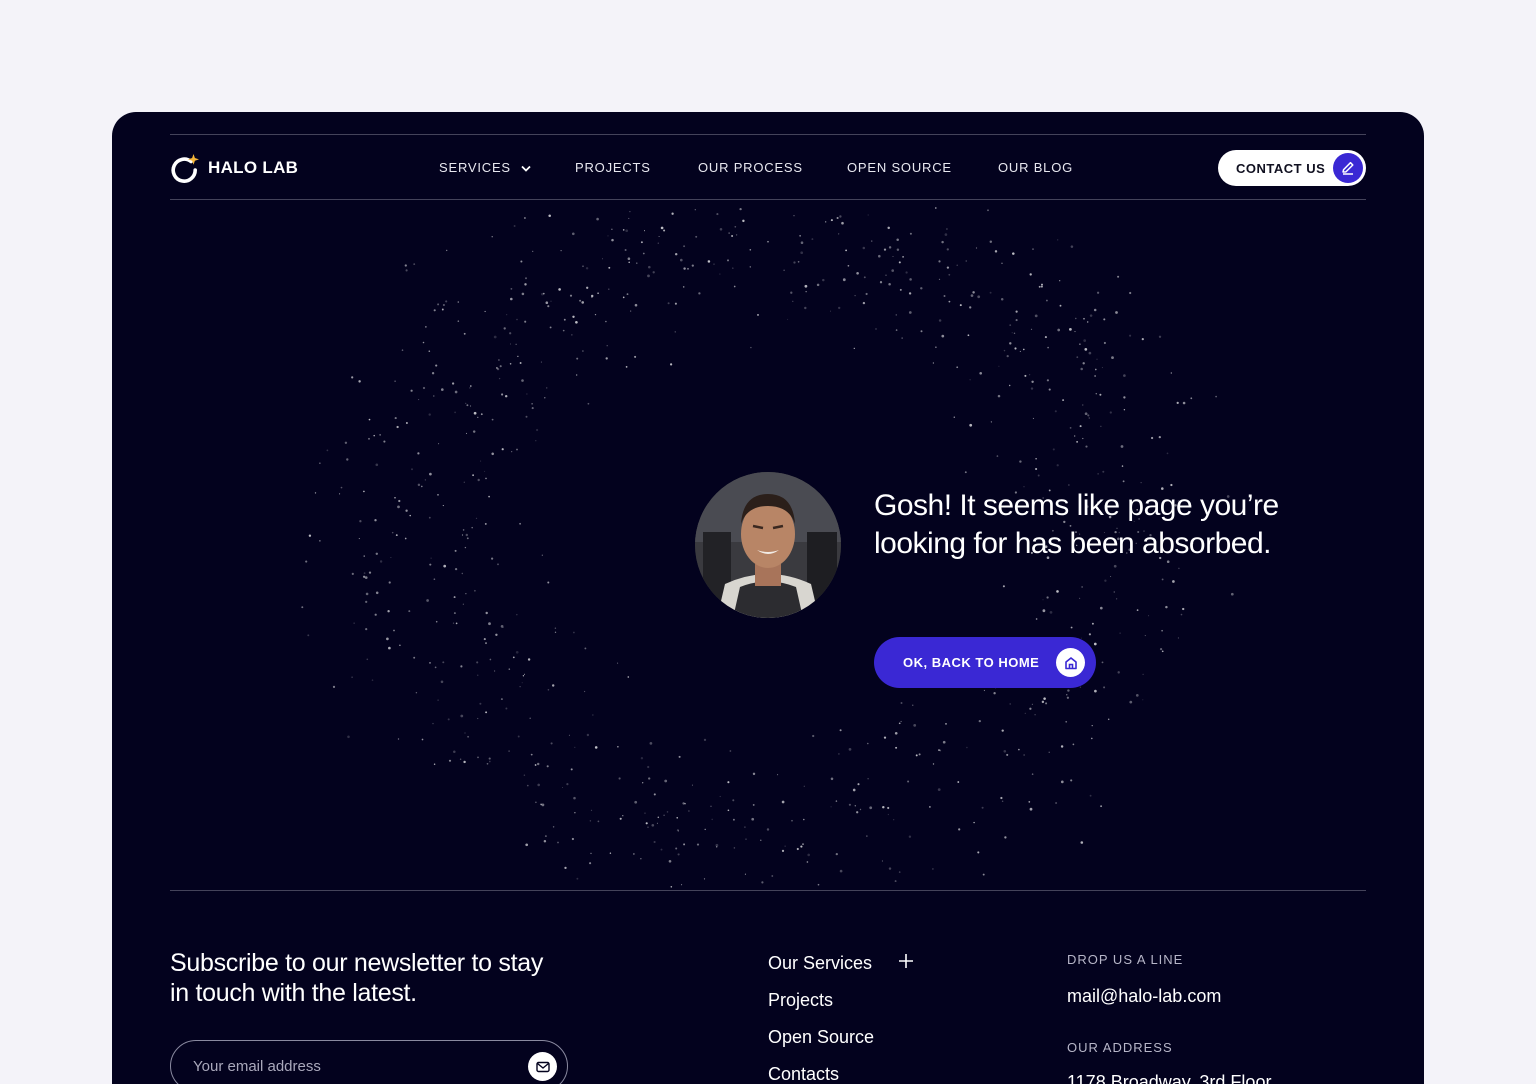  I want to click on contact-email-link: mail@halo-lab.com, so click(1144, 996).